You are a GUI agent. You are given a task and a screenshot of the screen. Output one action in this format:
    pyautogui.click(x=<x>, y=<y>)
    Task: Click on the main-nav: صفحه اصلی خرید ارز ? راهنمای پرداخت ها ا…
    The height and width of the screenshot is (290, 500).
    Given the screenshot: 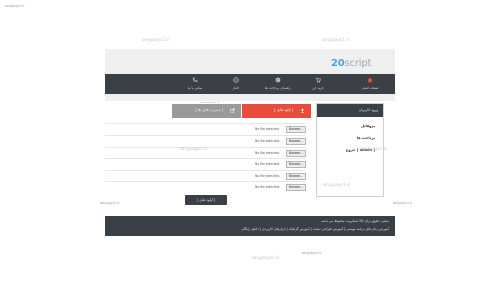 What is the action you would take?
    pyautogui.click(x=250, y=84)
    